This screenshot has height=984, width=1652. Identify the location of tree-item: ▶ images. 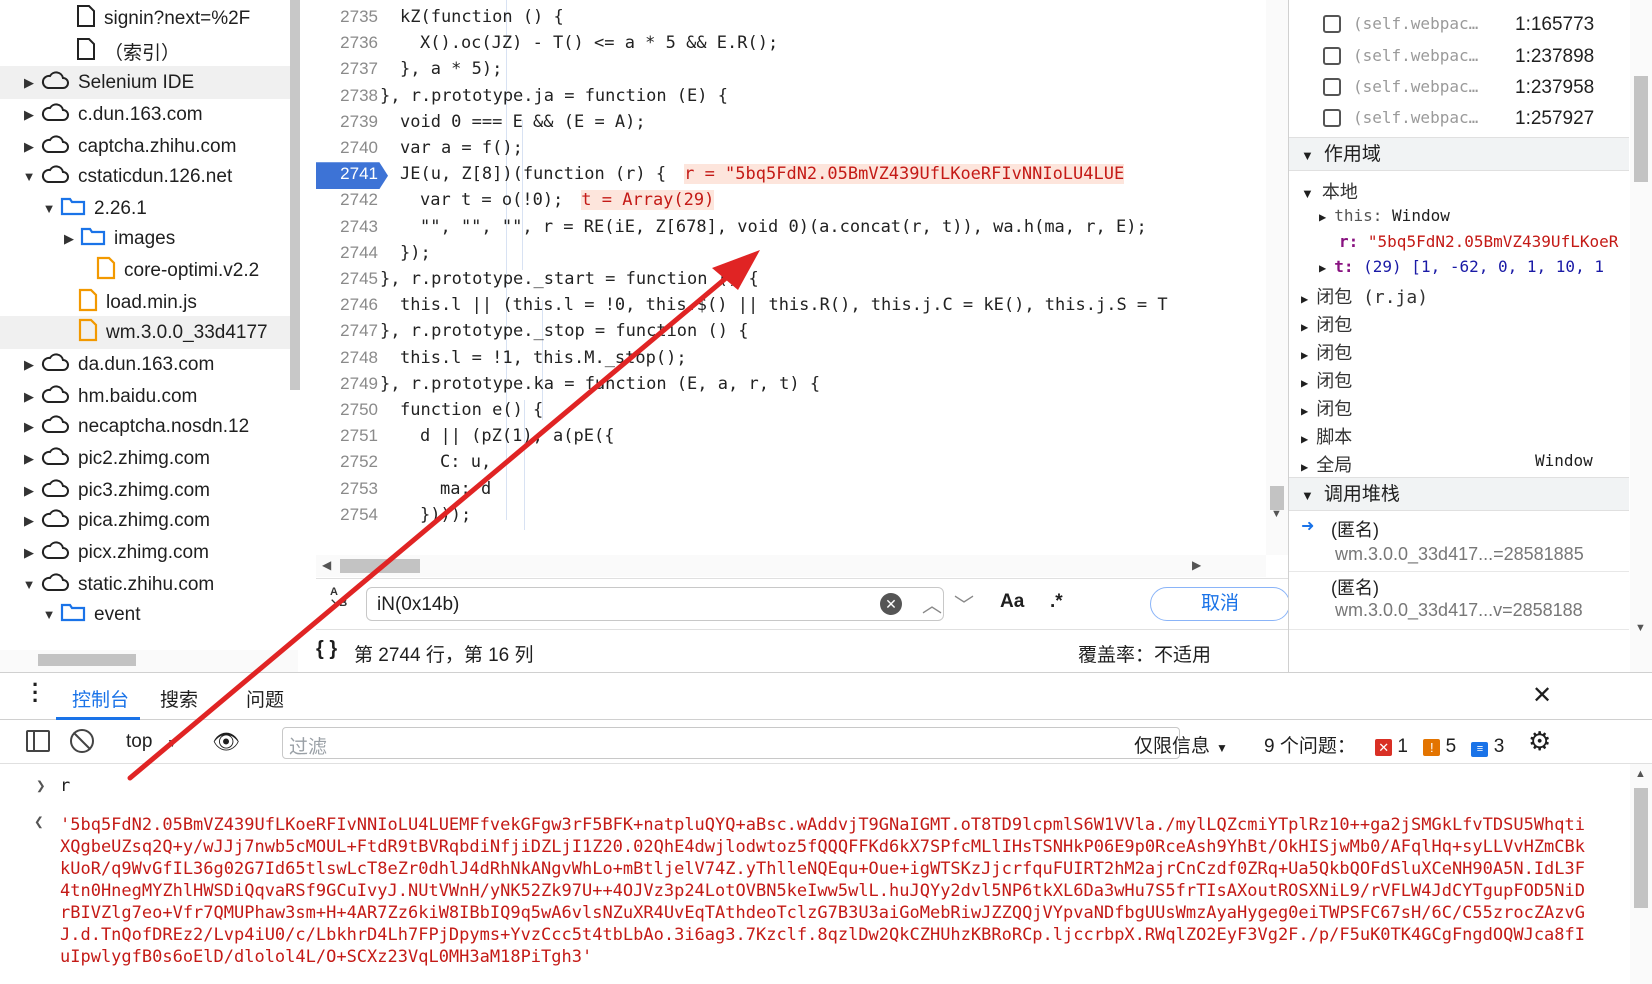
(145, 238).